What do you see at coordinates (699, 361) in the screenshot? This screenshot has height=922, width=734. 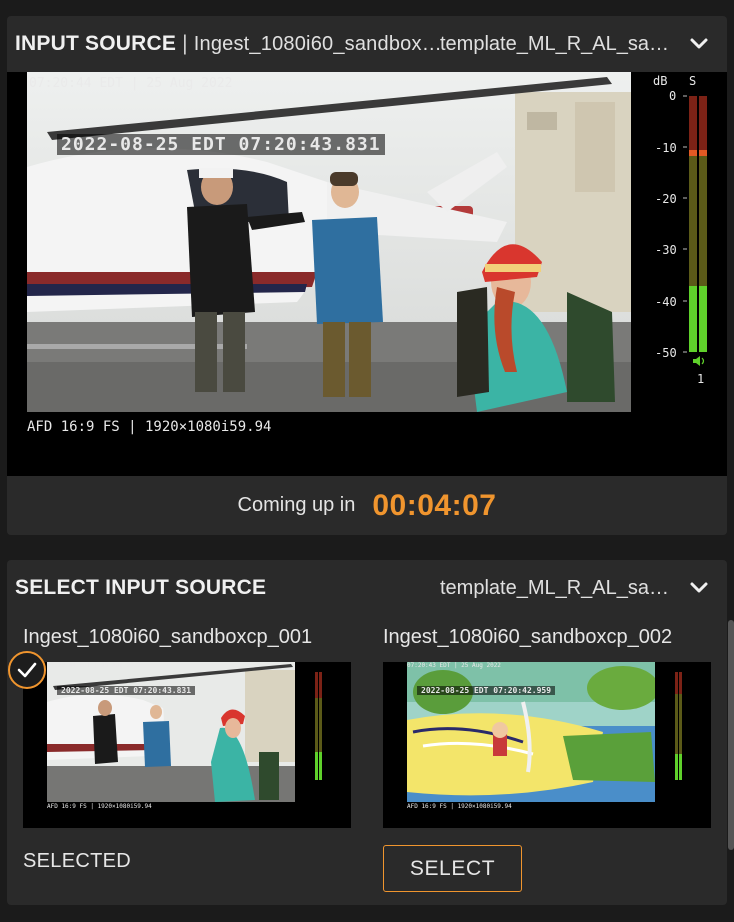 I see `speaker-icon` at bounding box center [699, 361].